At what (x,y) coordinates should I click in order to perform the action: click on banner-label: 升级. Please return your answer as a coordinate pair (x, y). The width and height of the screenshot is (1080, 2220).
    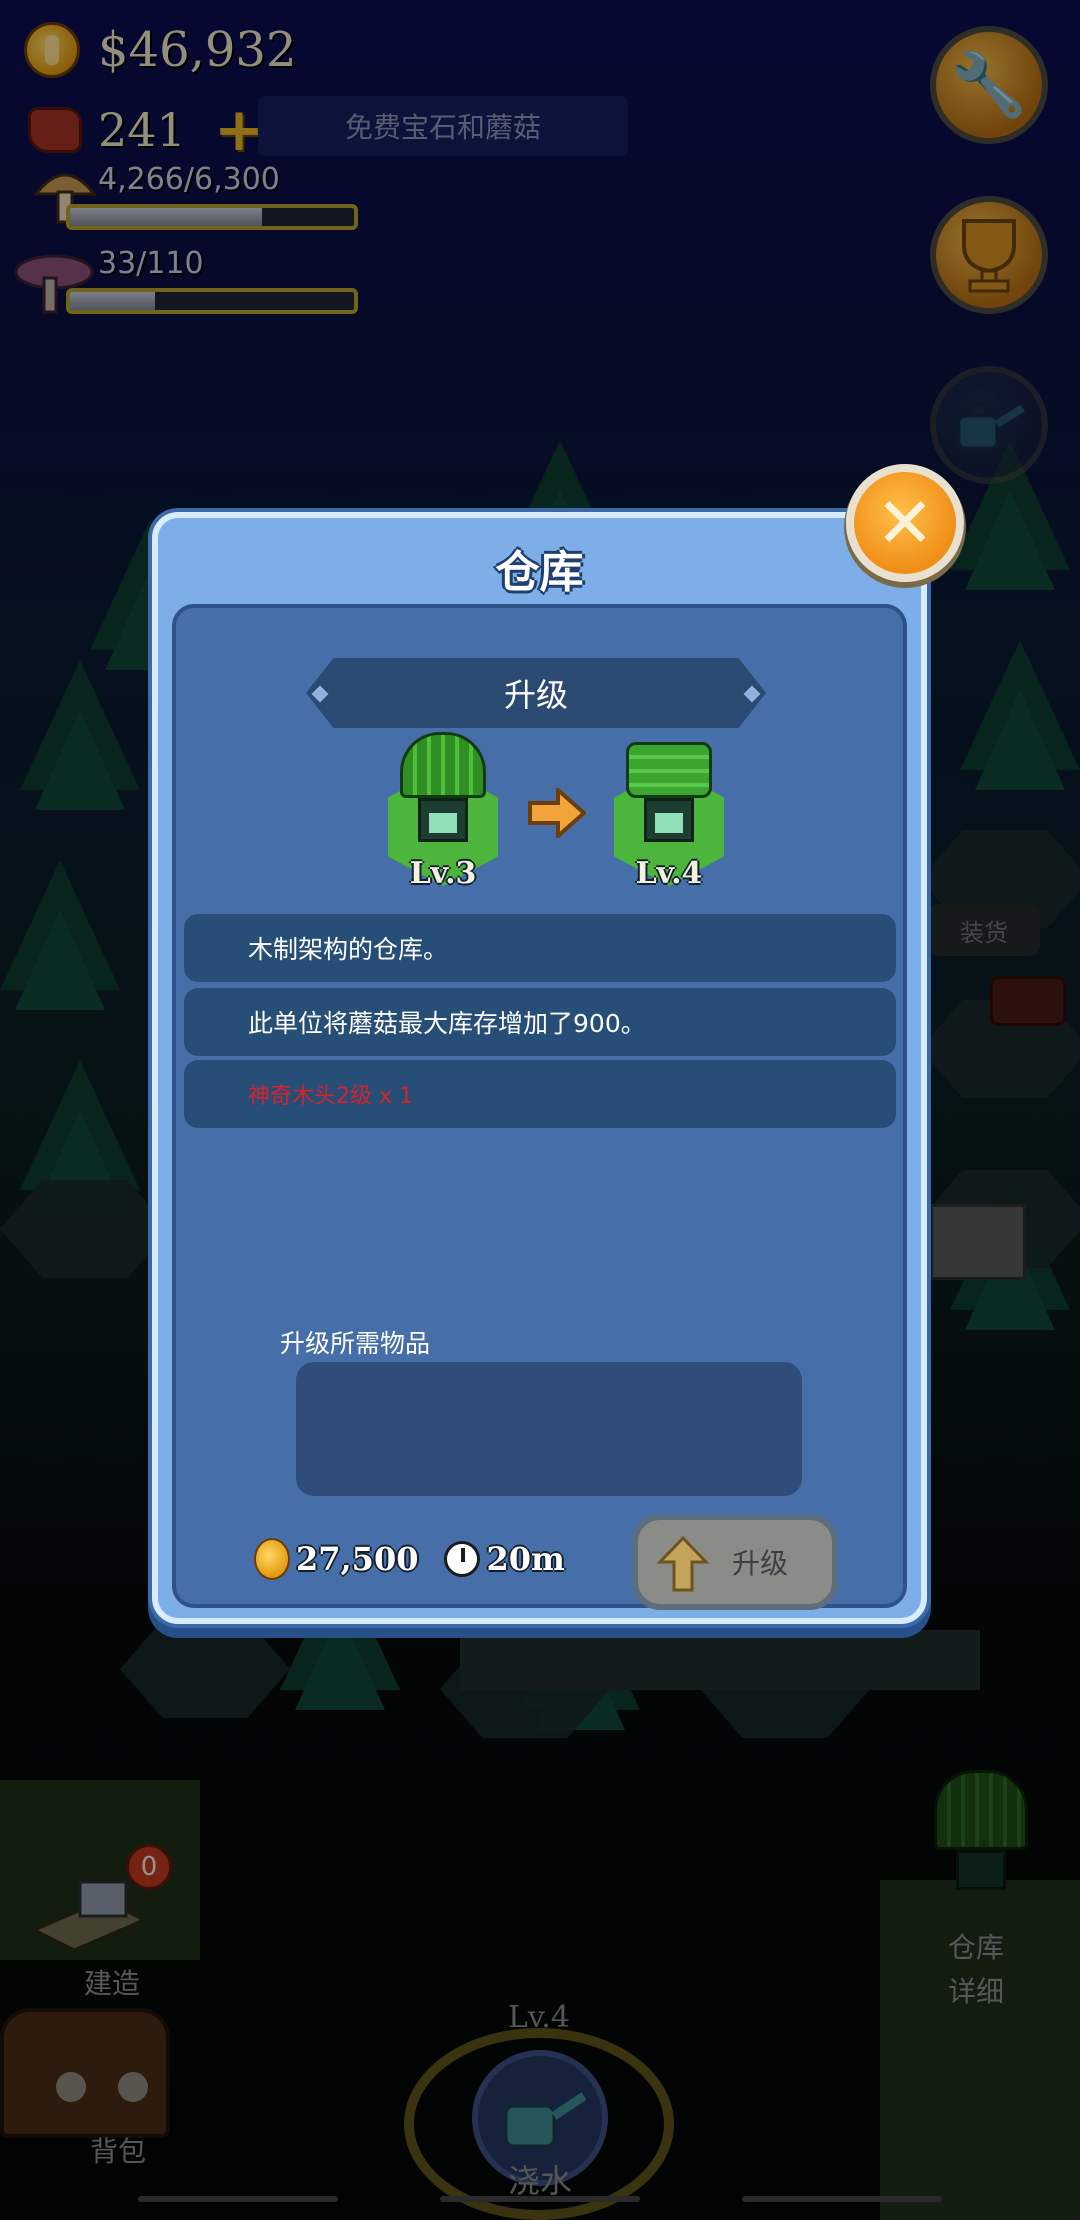
    Looking at the image, I should click on (535, 695).